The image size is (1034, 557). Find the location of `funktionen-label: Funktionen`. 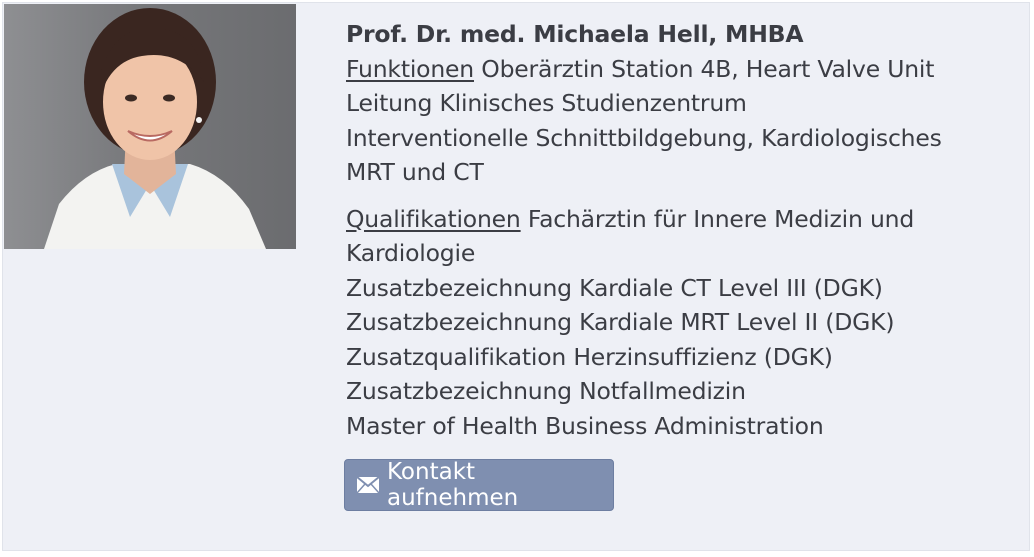

funktionen-label: Funktionen is located at coordinates (410, 68).